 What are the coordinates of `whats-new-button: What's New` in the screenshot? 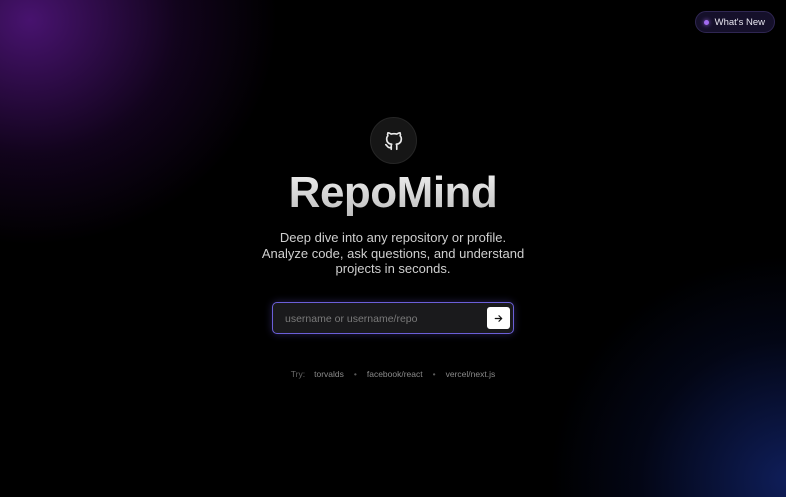 It's located at (734, 22).